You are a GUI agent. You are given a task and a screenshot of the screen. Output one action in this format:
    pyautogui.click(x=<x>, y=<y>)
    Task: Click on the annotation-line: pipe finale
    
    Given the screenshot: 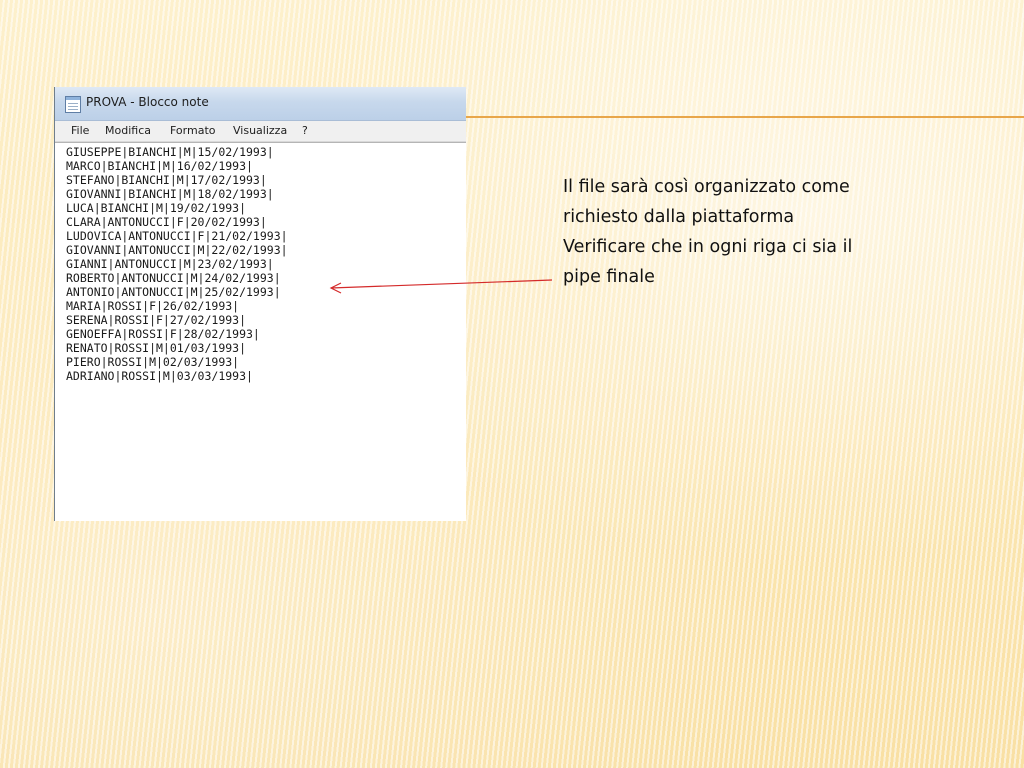 What is the action you would take?
    pyautogui.click(x=609, y=277)
    